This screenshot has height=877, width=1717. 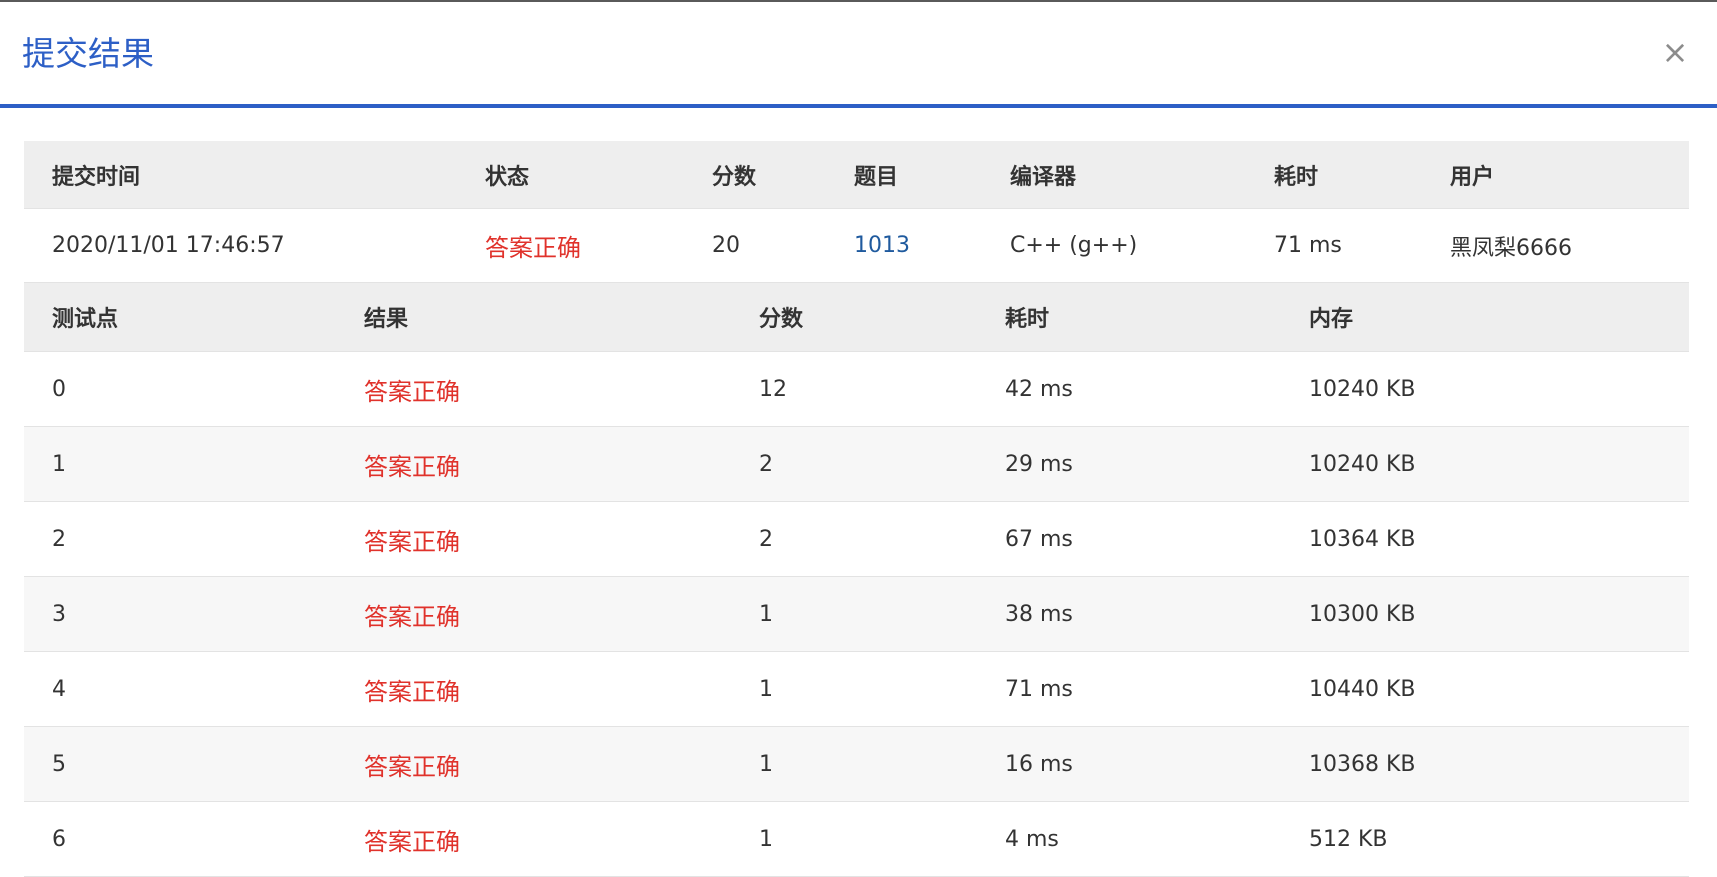 What do you see at coordinates (1362, 614) in the screenshot?
I see `case-memory: 10300 KB` at bounding box center [1362, 614].